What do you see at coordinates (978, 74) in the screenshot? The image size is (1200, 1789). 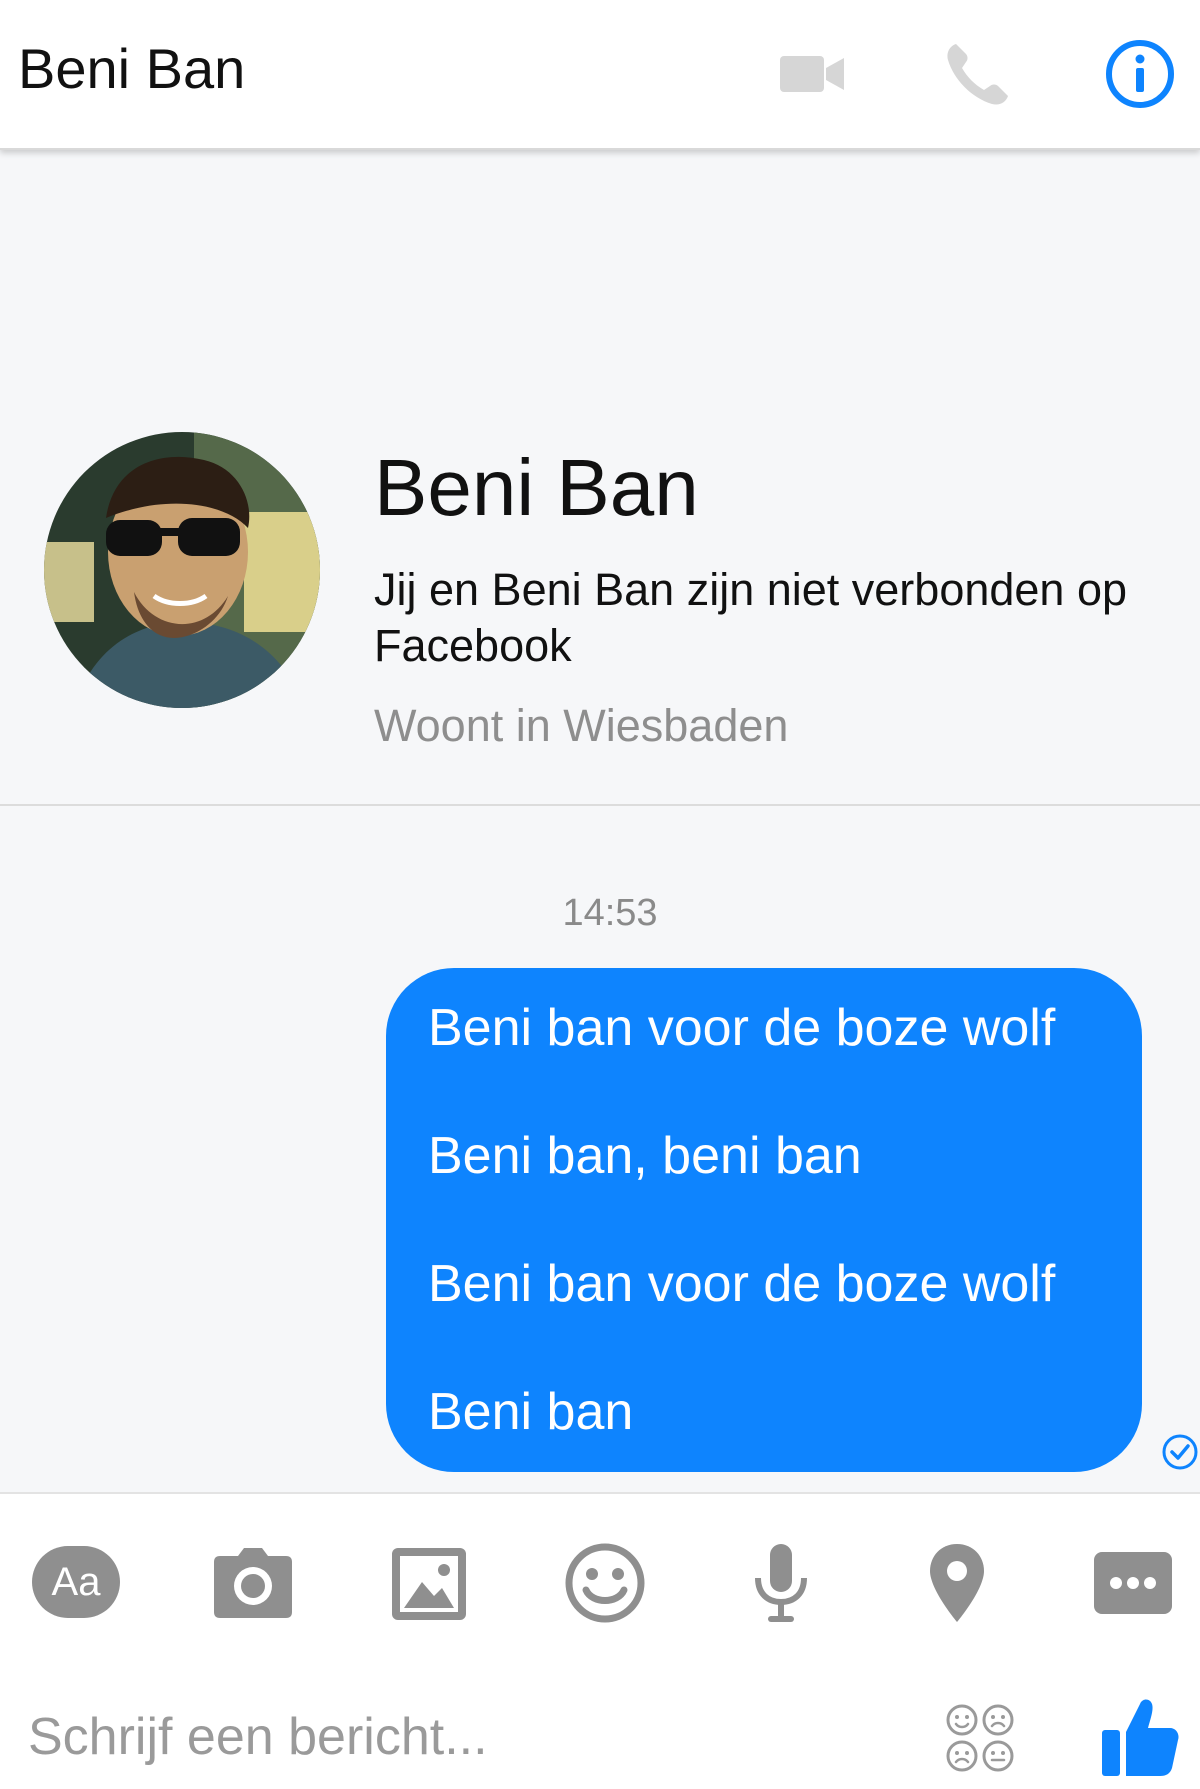 I see `phone-icon` at bounding box center [978, 74].